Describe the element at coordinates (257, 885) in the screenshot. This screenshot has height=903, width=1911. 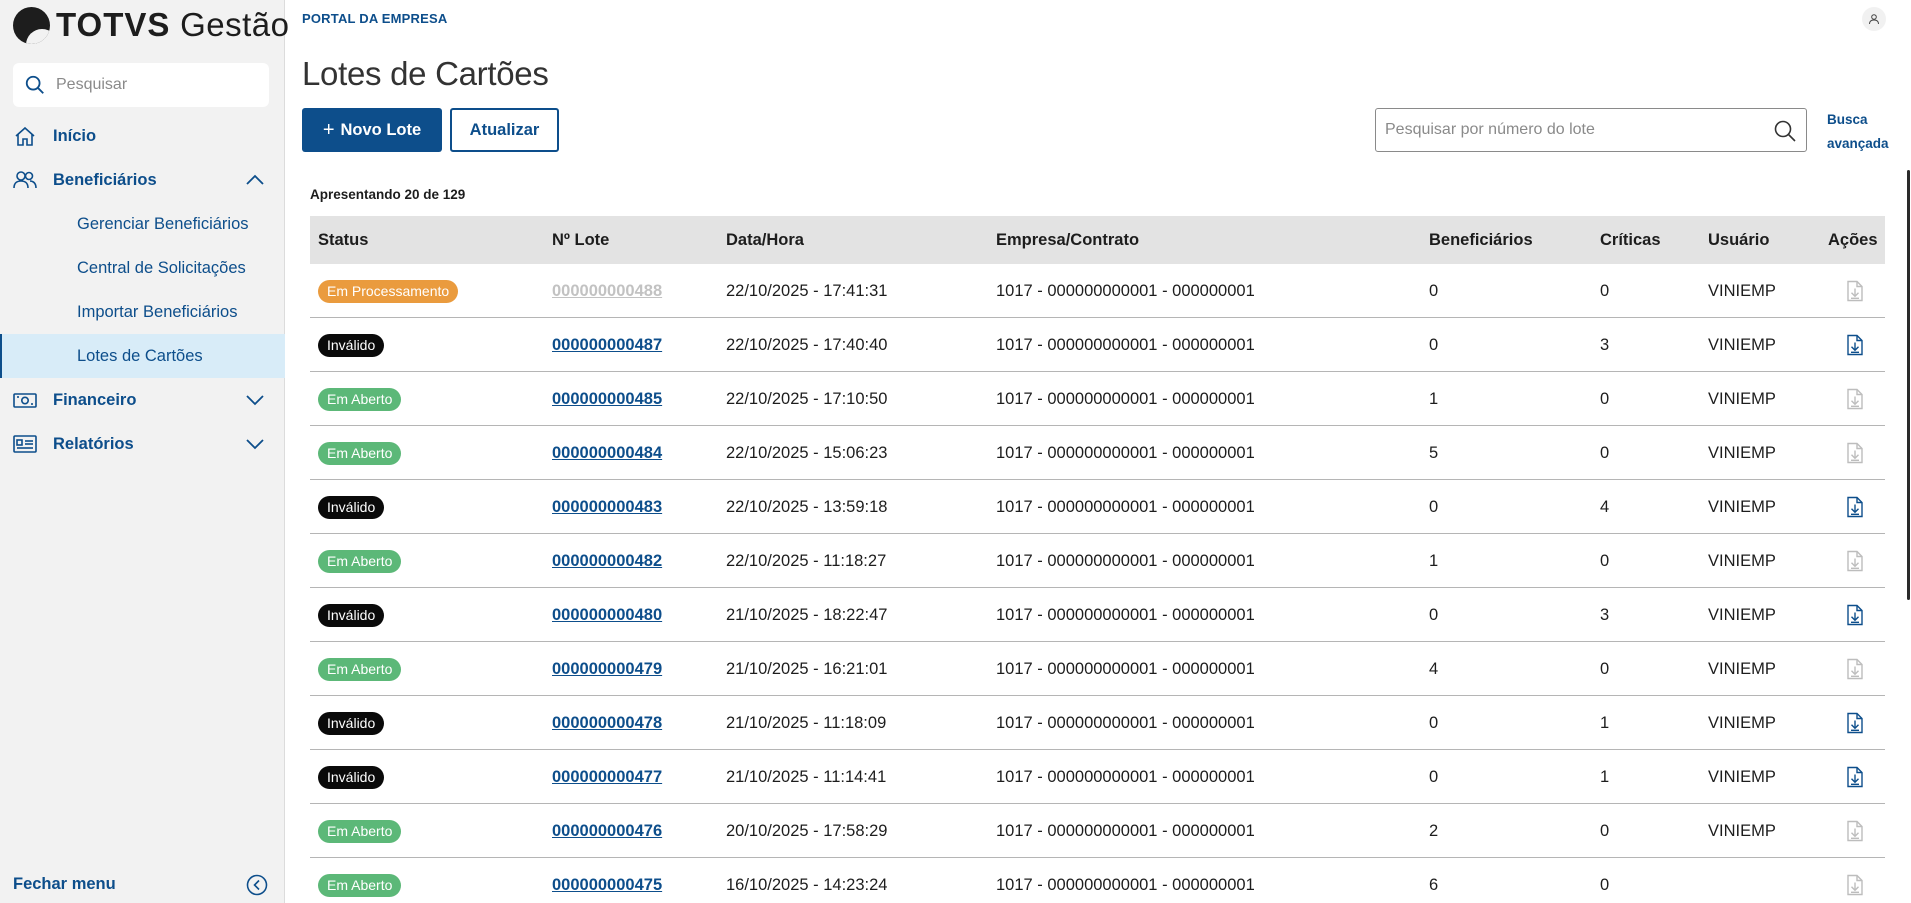
I see `collapse-left-icon` at that location.